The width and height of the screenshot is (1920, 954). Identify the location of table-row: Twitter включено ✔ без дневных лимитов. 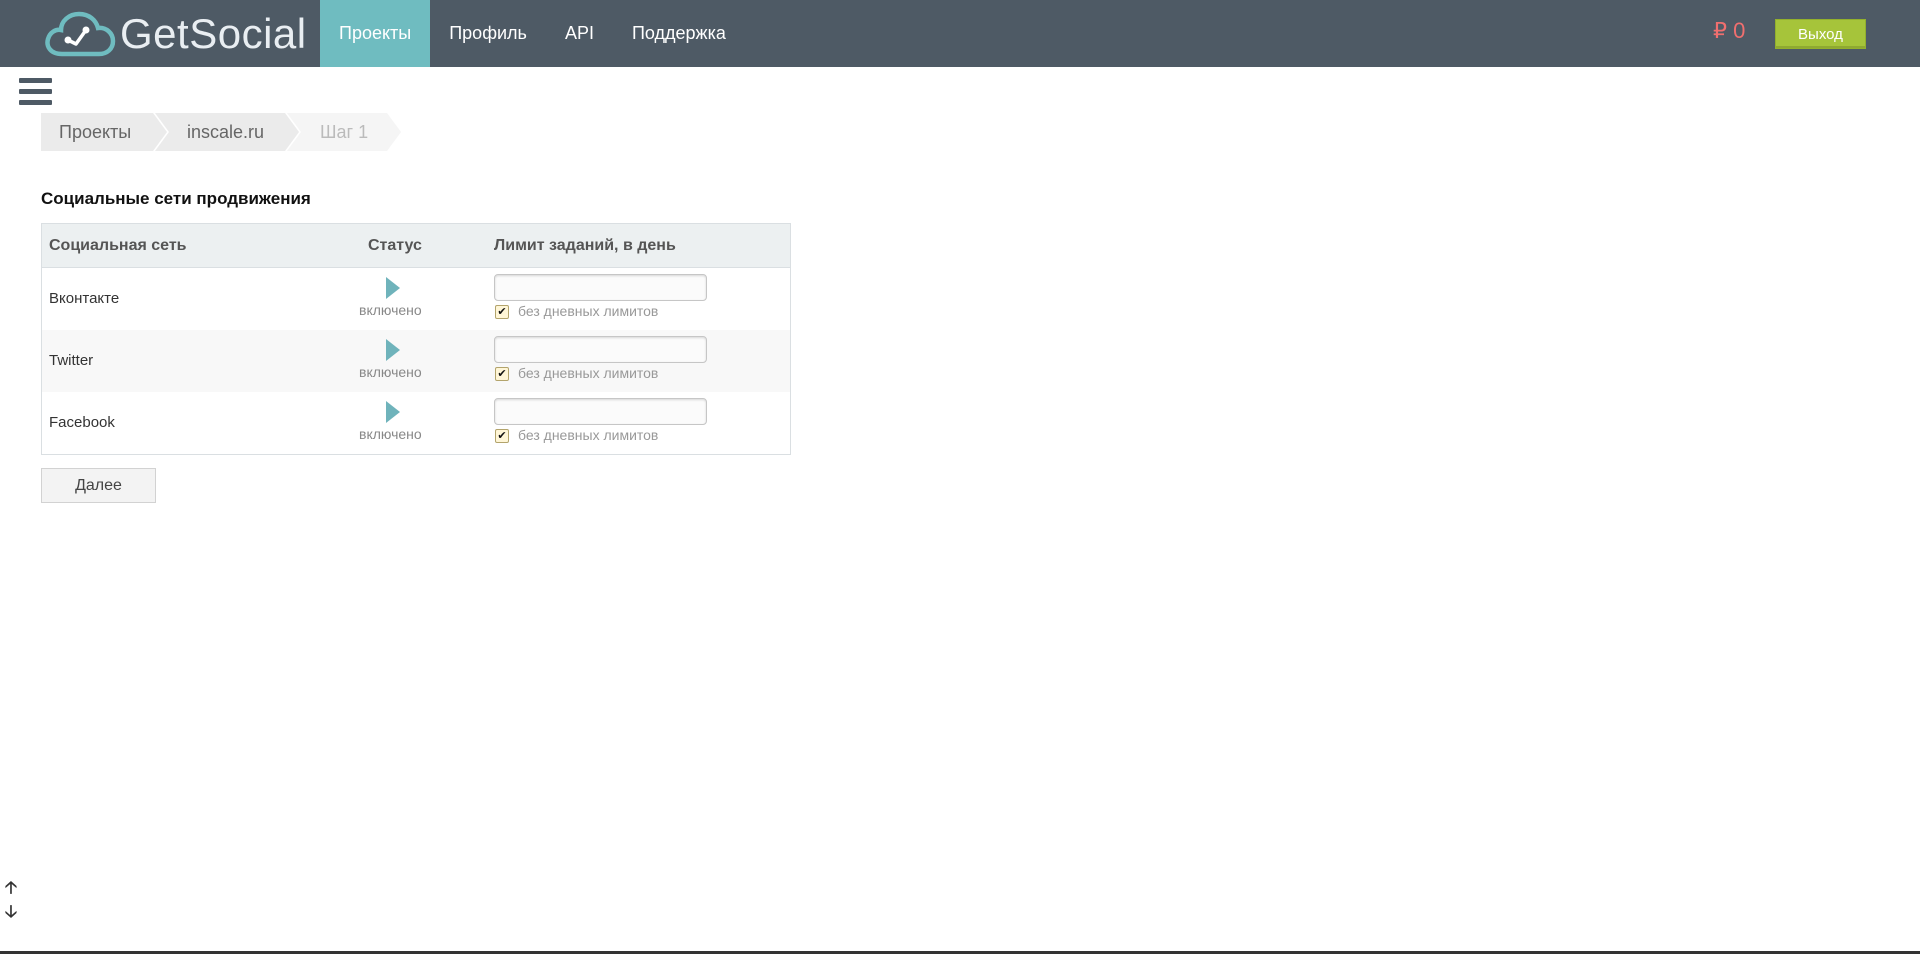
(416, 361).